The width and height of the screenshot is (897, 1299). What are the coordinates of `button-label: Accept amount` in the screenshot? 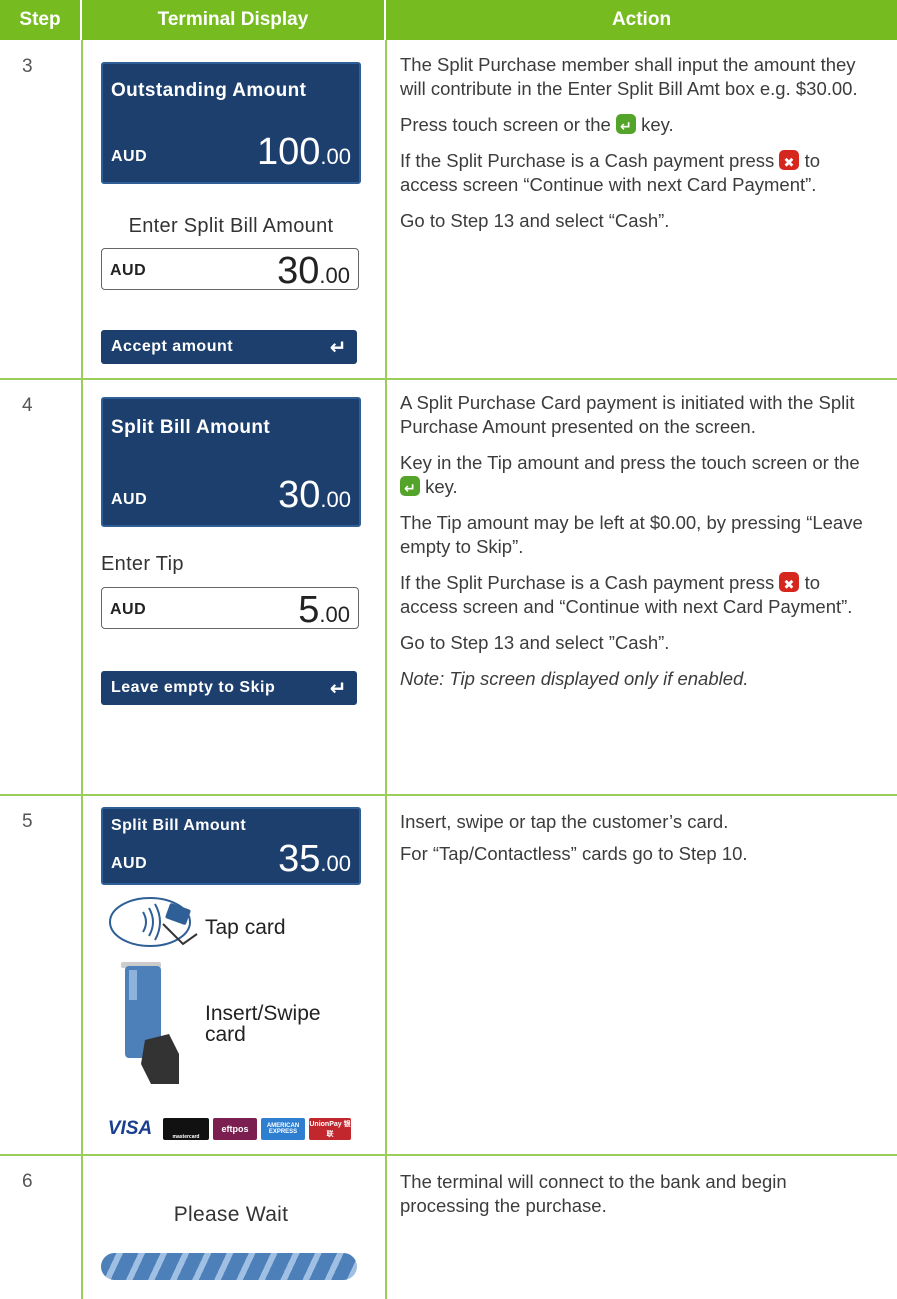 It's located at (172, 346).